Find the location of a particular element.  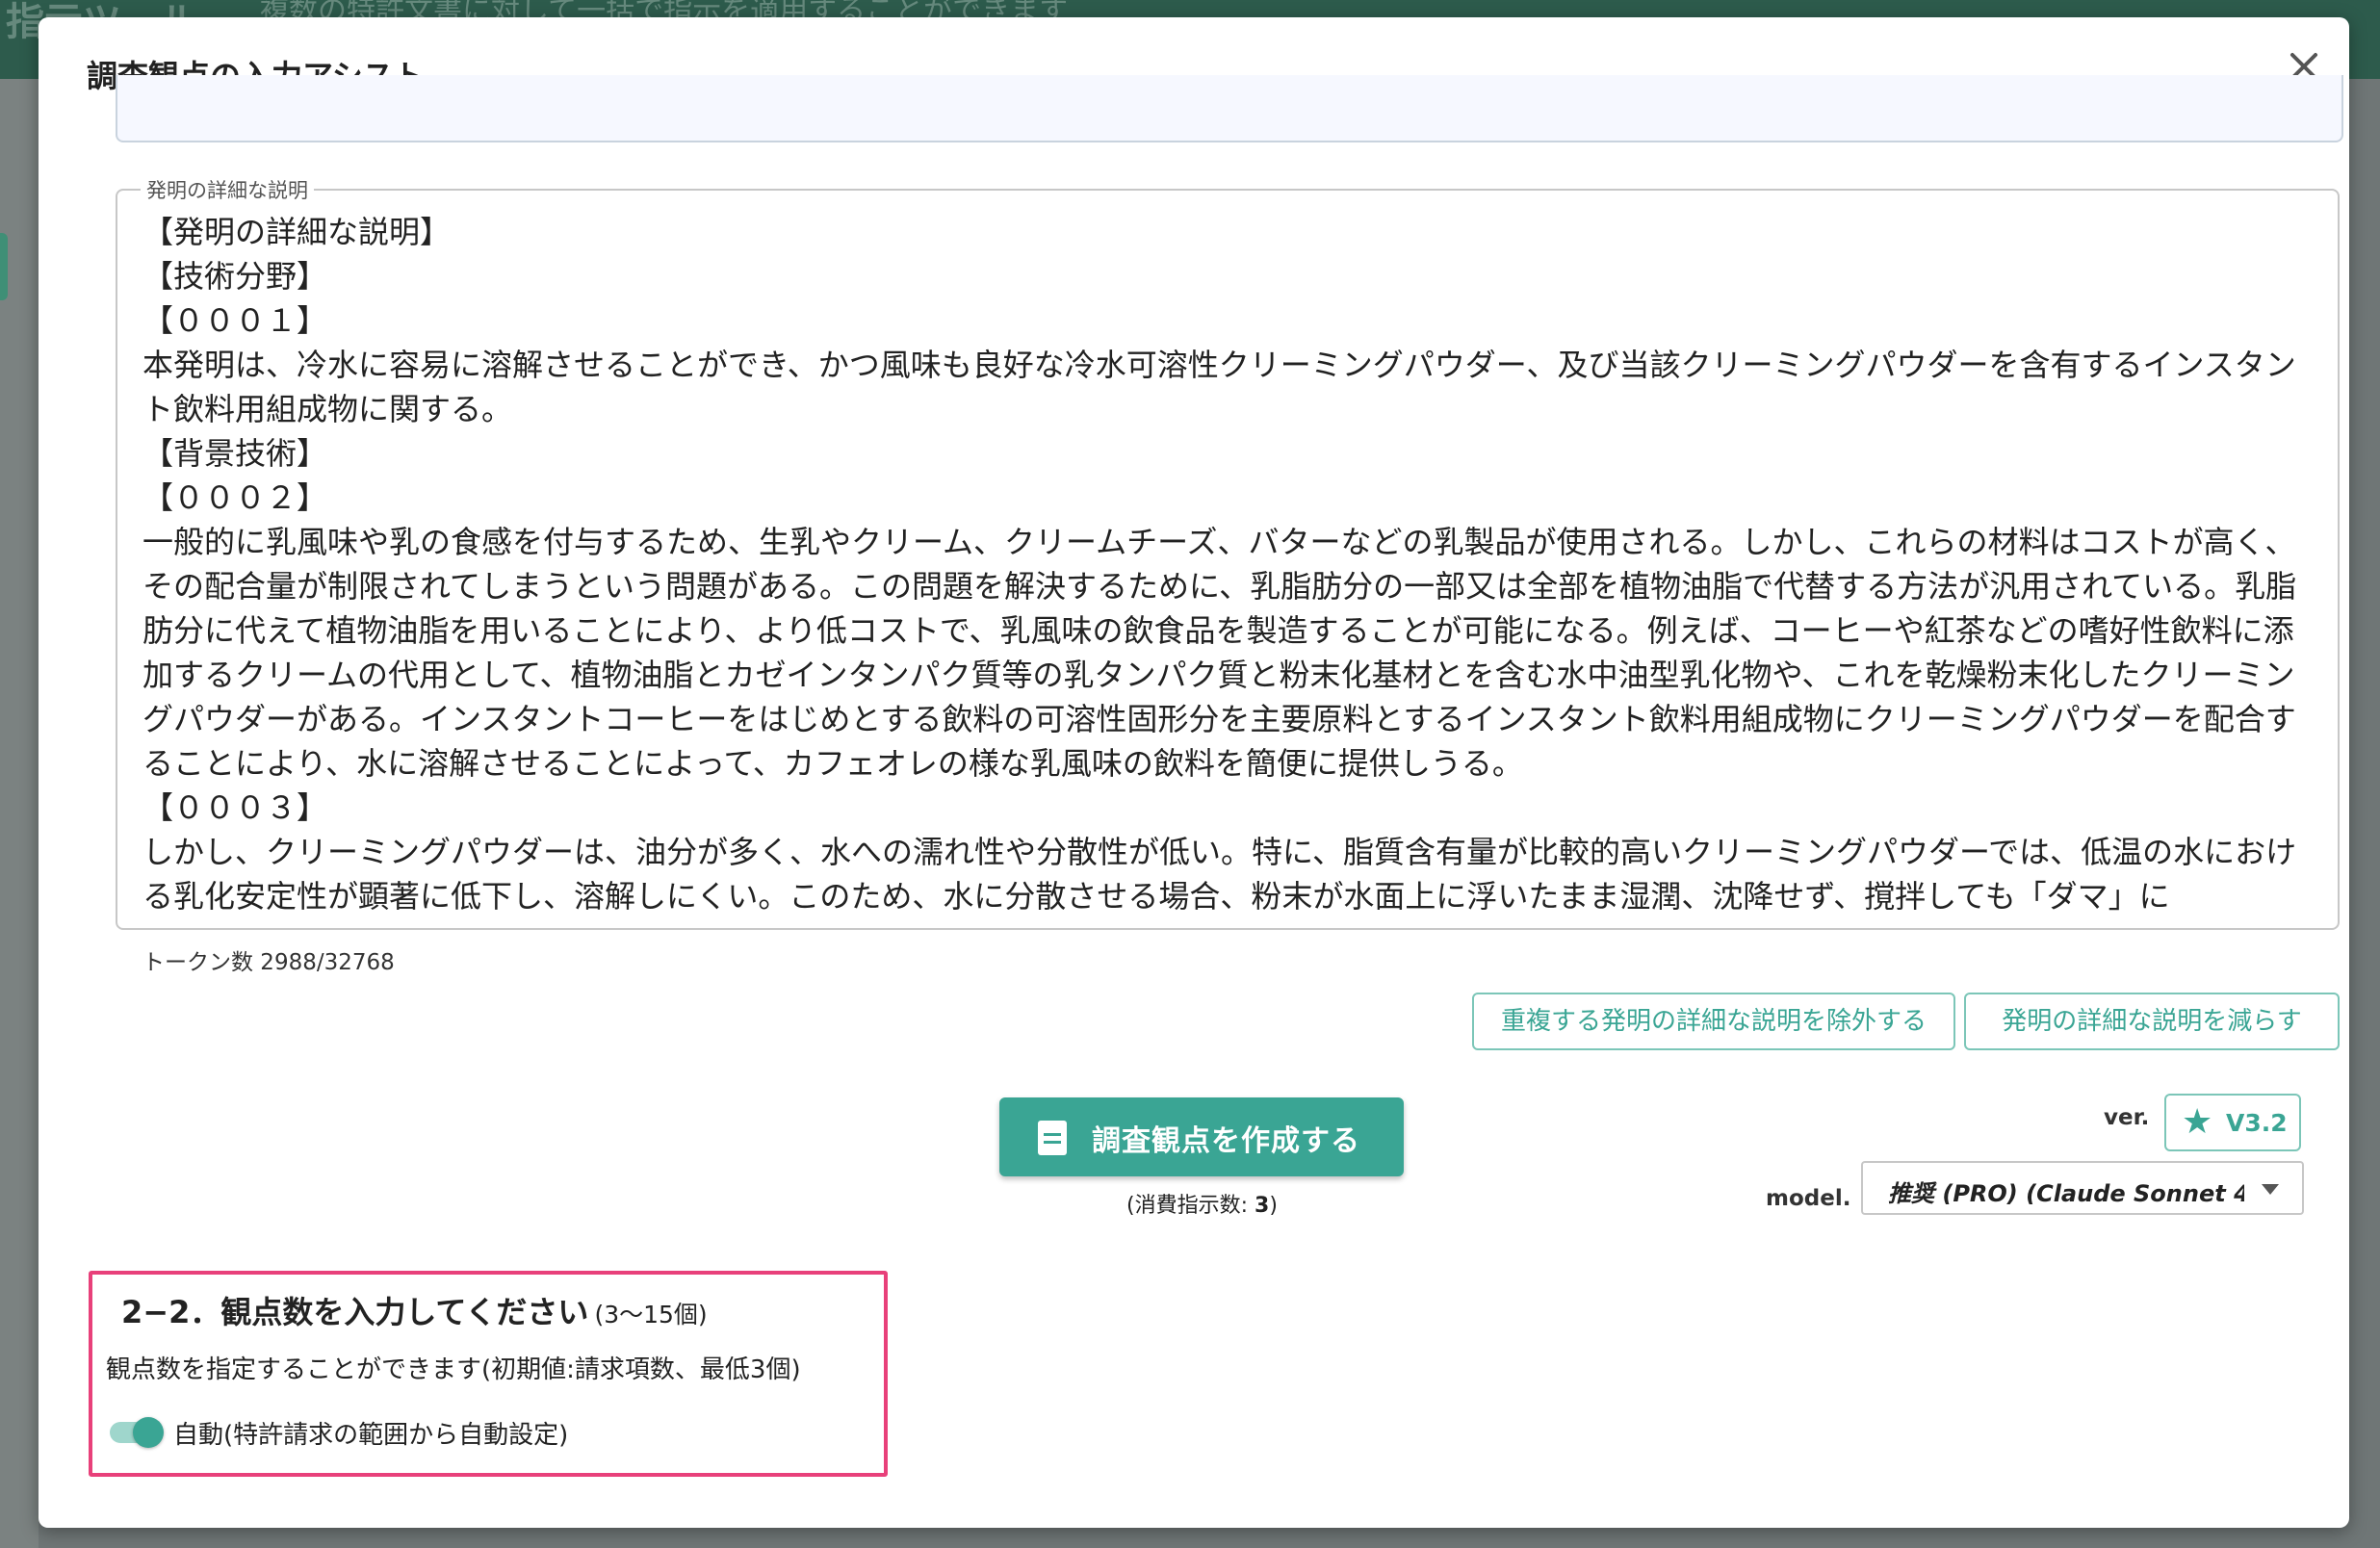

create-viewpoints-button: 調査観点を作成する is located at coordinates (1201, 1136).